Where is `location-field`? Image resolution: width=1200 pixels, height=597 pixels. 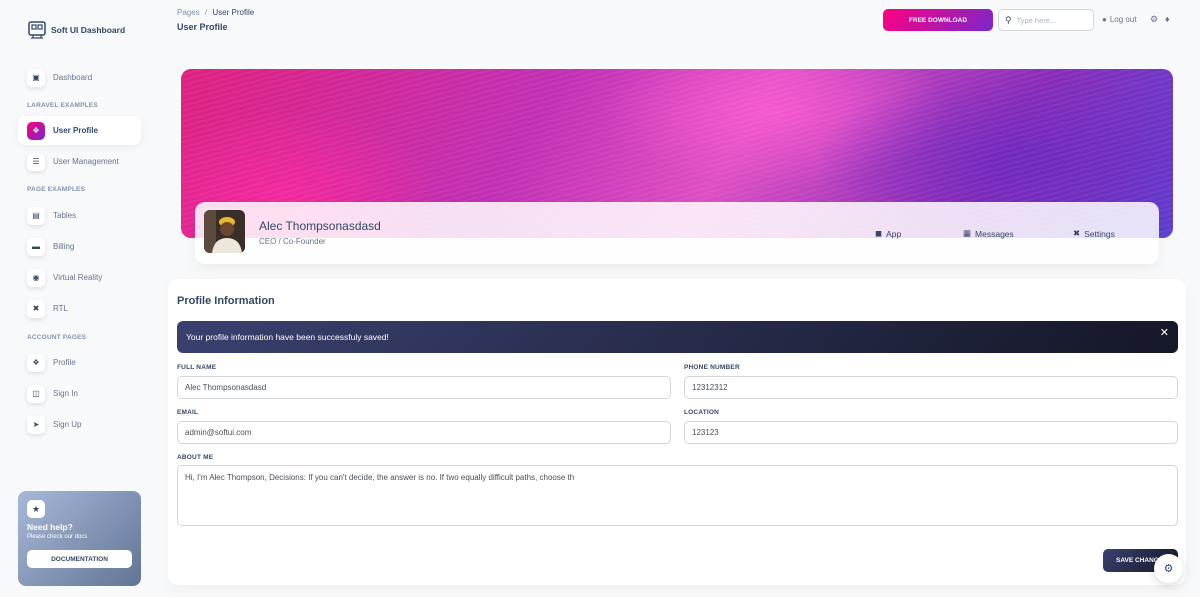
location-field is located at coordinates (931, 432).